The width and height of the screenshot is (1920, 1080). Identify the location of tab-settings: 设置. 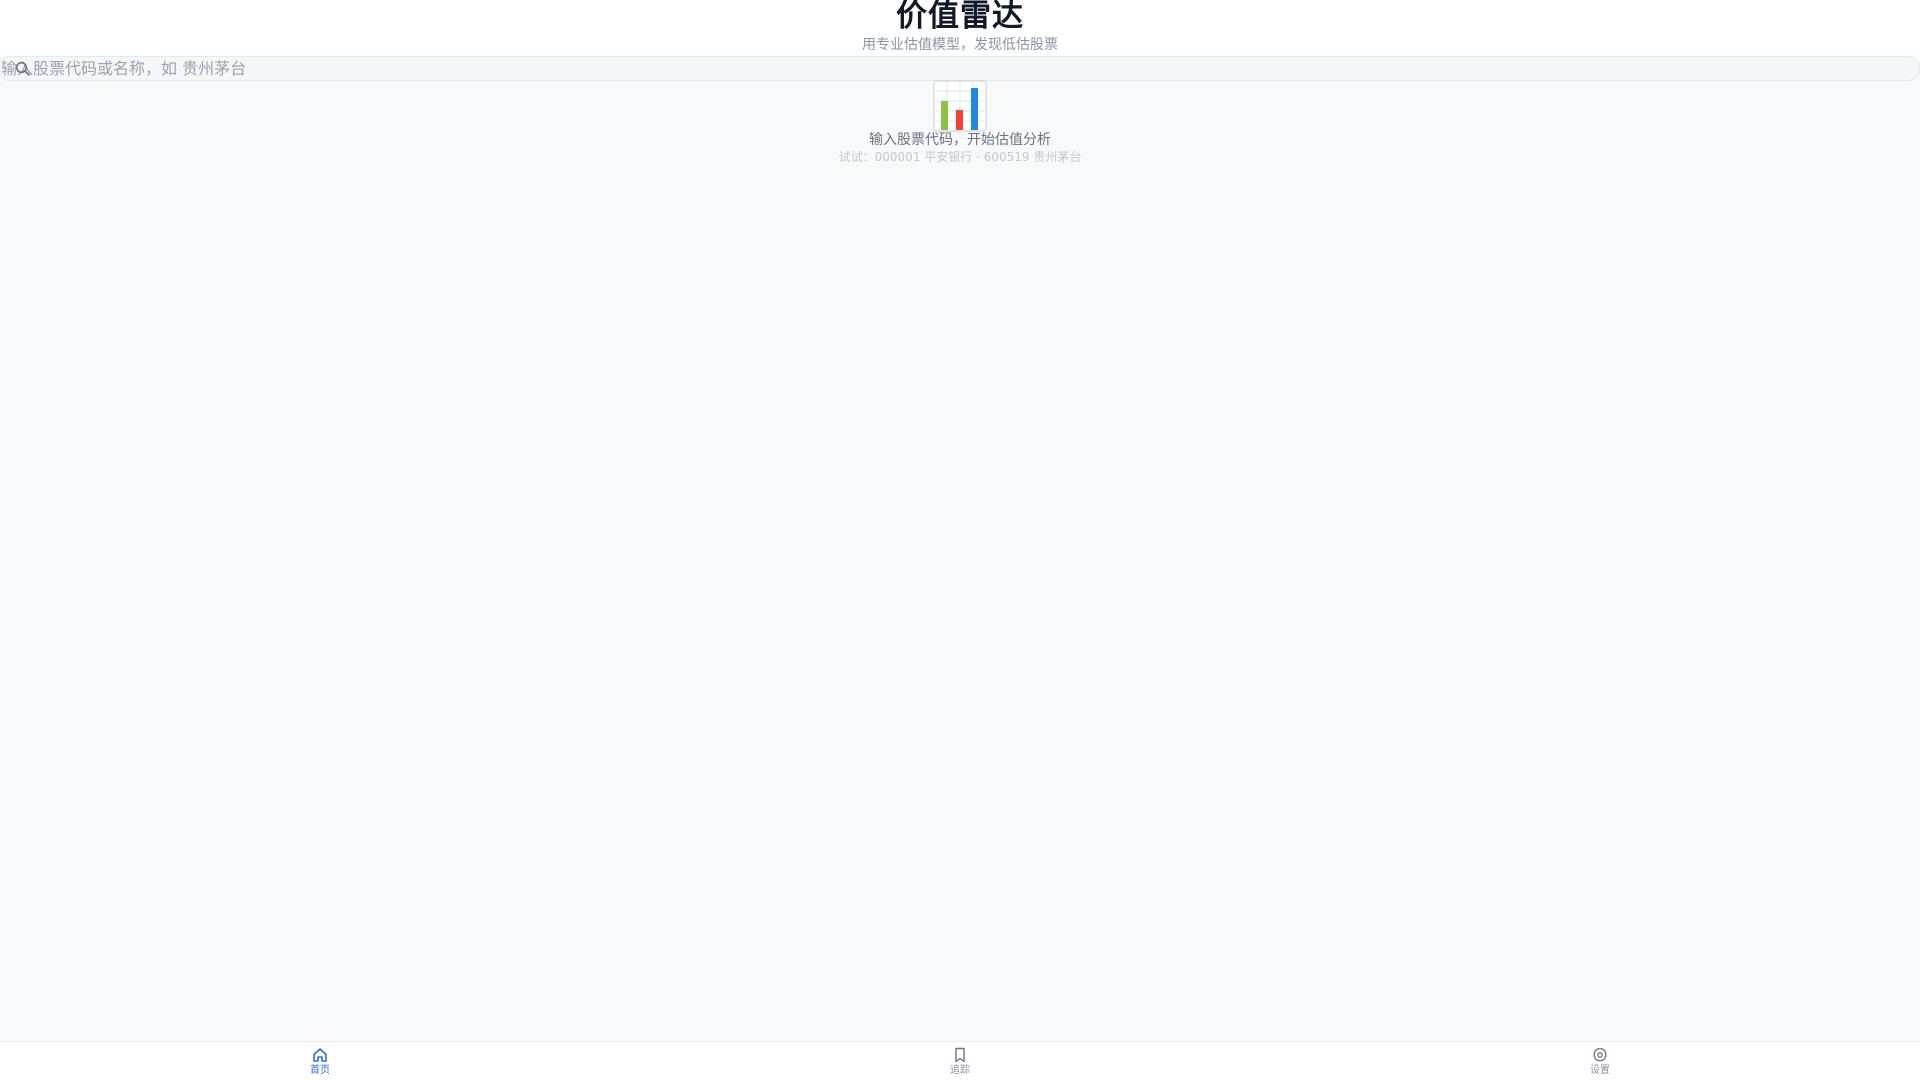
(1600, 1061).